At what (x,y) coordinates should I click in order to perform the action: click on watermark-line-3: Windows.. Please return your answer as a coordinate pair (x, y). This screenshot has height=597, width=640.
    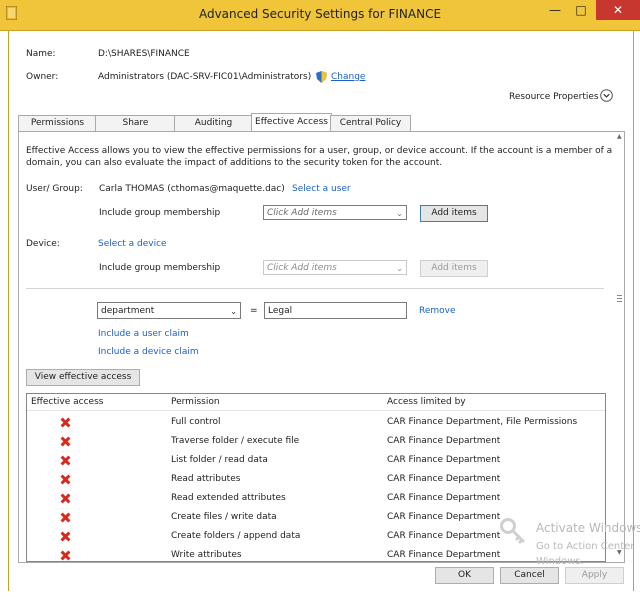
    Looking at the image, I should click on (560, 561).